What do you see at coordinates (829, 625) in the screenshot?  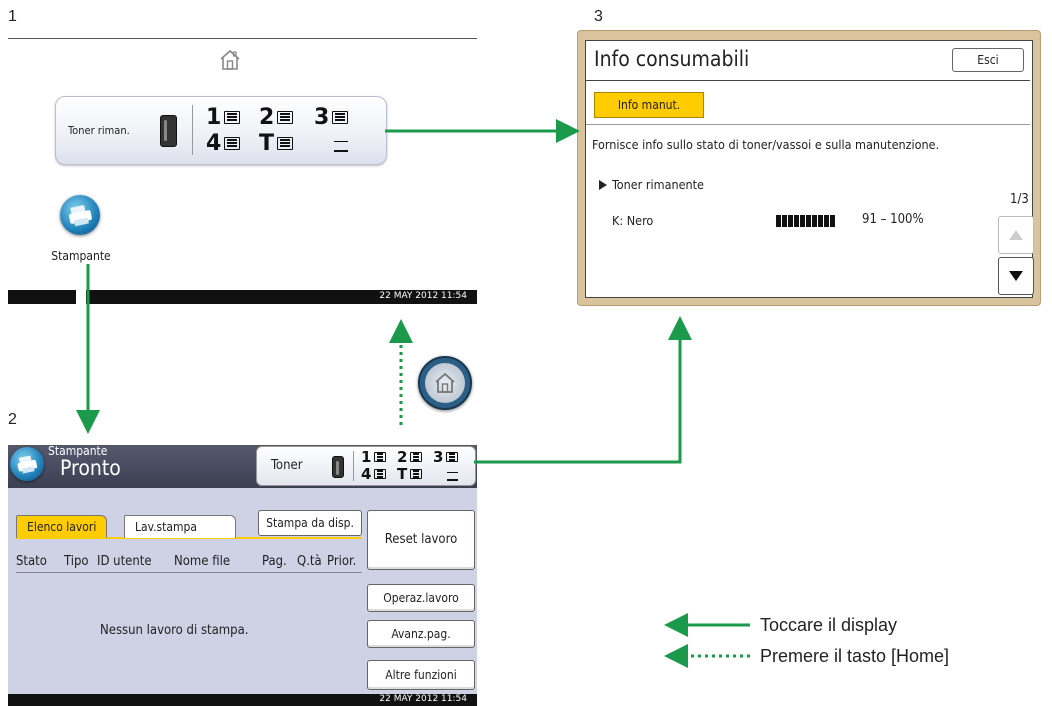 I see `legend-touch-display: Toccare il display` at bounding box center [829, 625].